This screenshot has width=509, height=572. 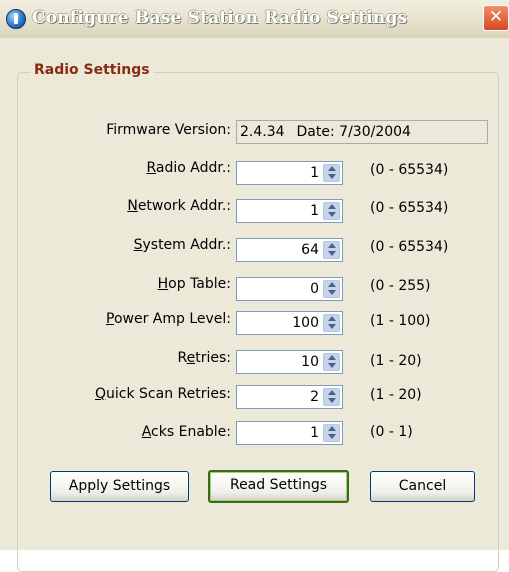 What do you see at coordinates (182, 245) in the screenshot?
I see `system-addr-label: System Addr.:` at bounding box center [182, 245].